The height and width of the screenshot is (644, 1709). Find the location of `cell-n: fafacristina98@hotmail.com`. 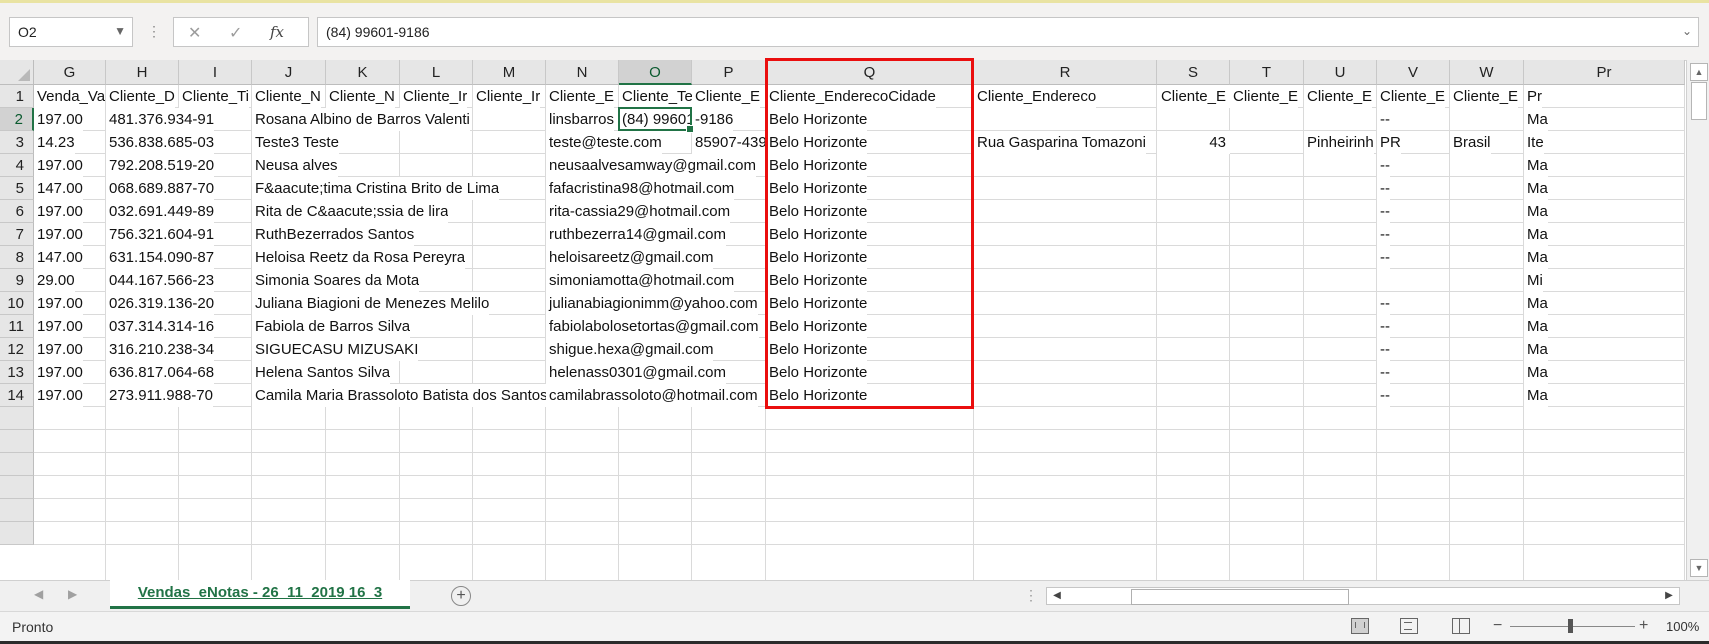

cell-n: fafacristina98@hotmail.com is located at coordinates (640, 188).